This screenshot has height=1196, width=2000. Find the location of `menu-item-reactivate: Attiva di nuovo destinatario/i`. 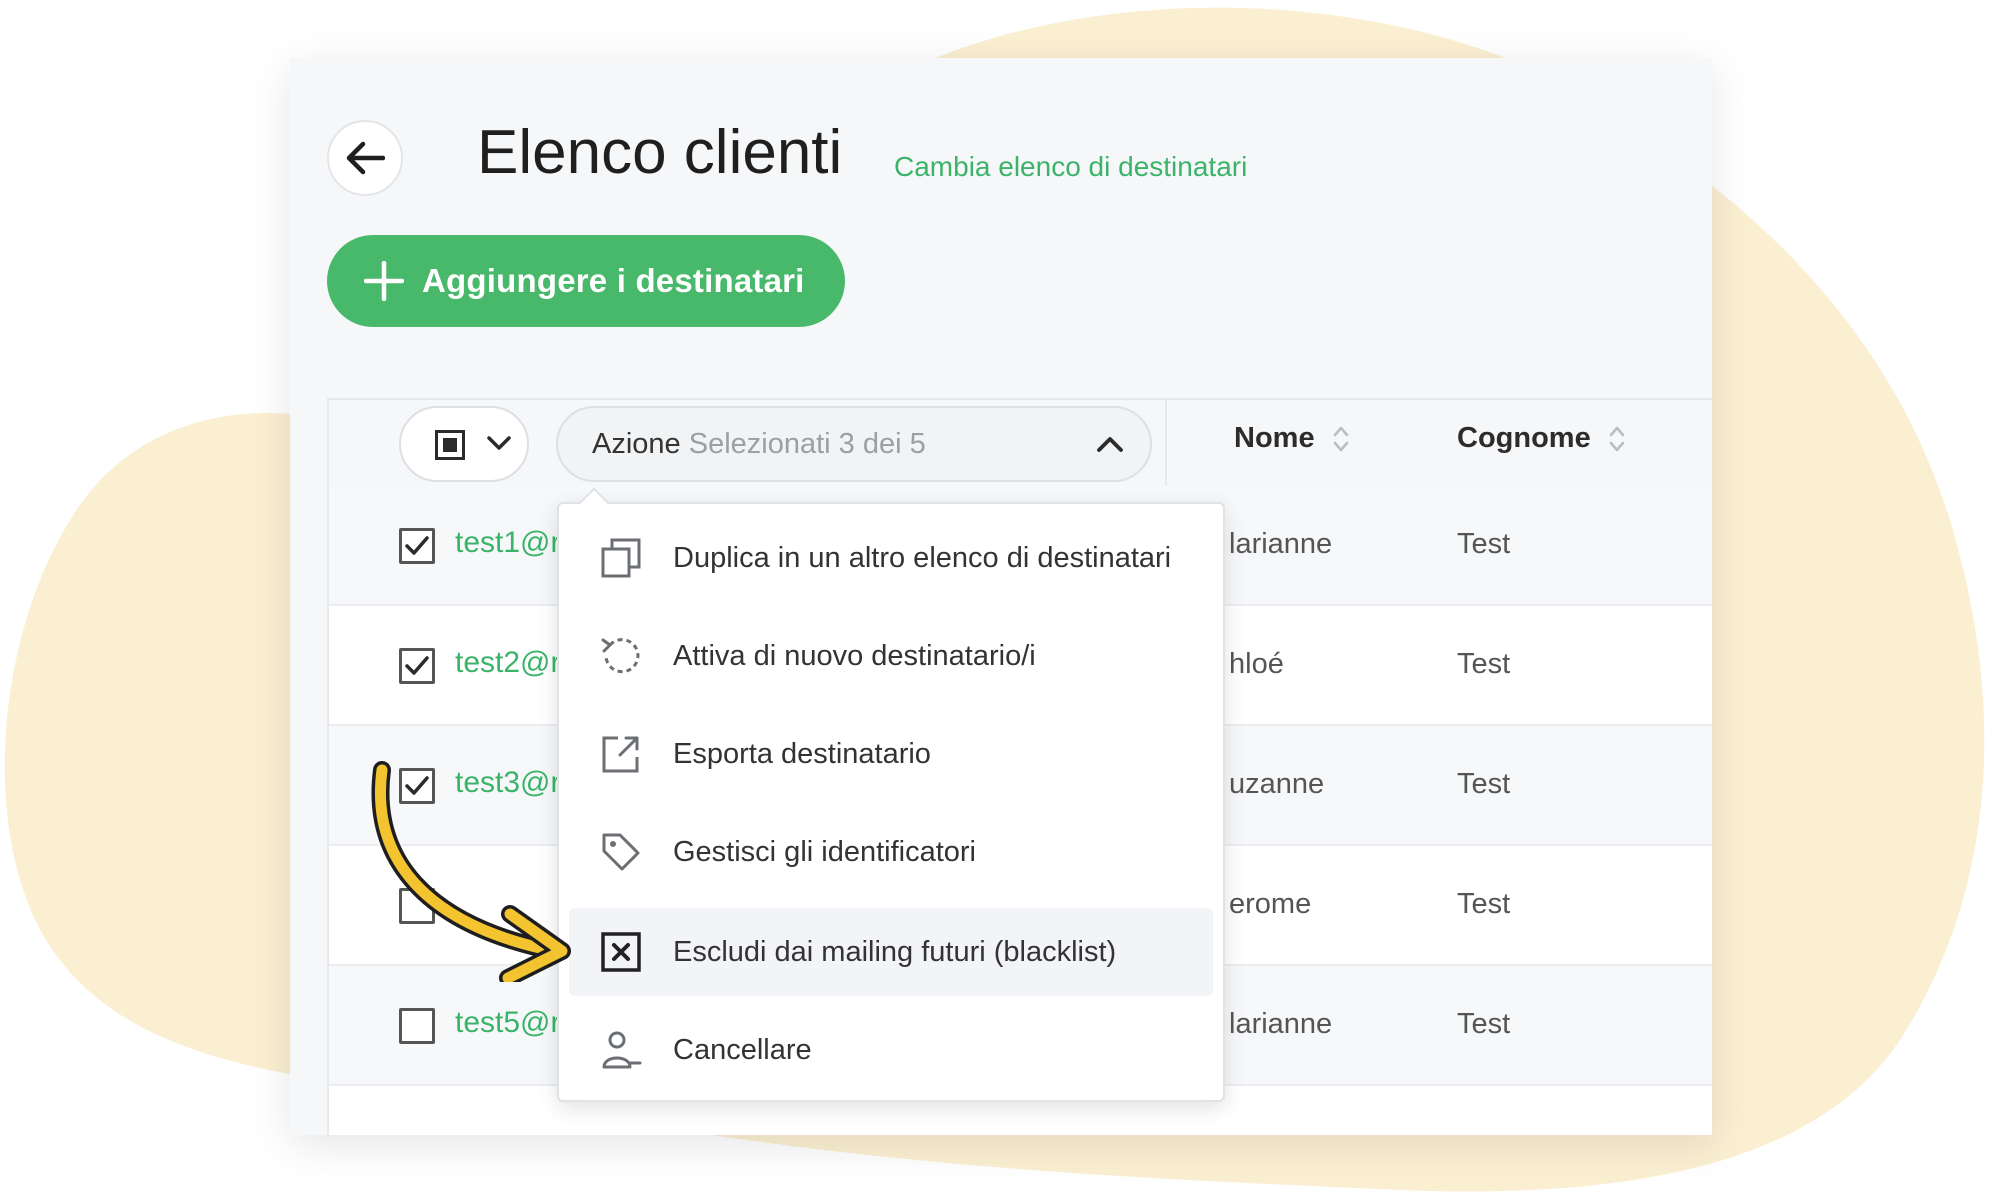

menu-item-reactivate: Attiva di nuovo destinatario/i is located at coordinates (891, 656).